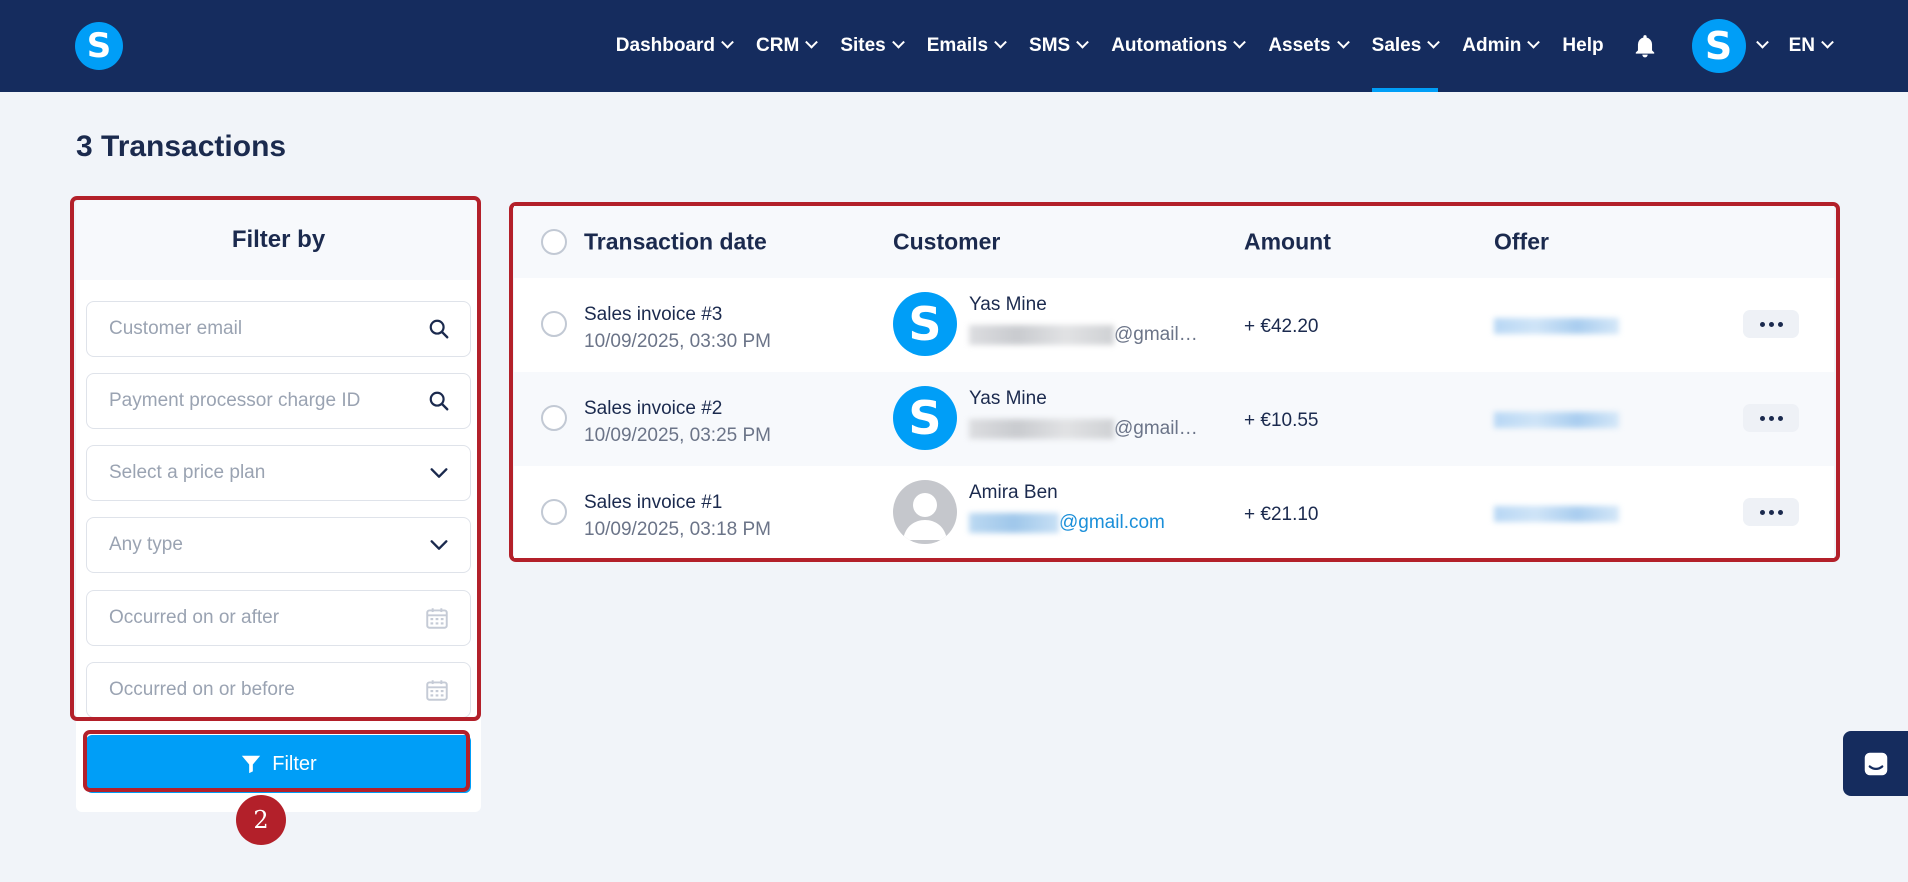  Describe the element at coordinates (1299, 45) in the screenshot. I see `nav-item-label: Assets` at that location.